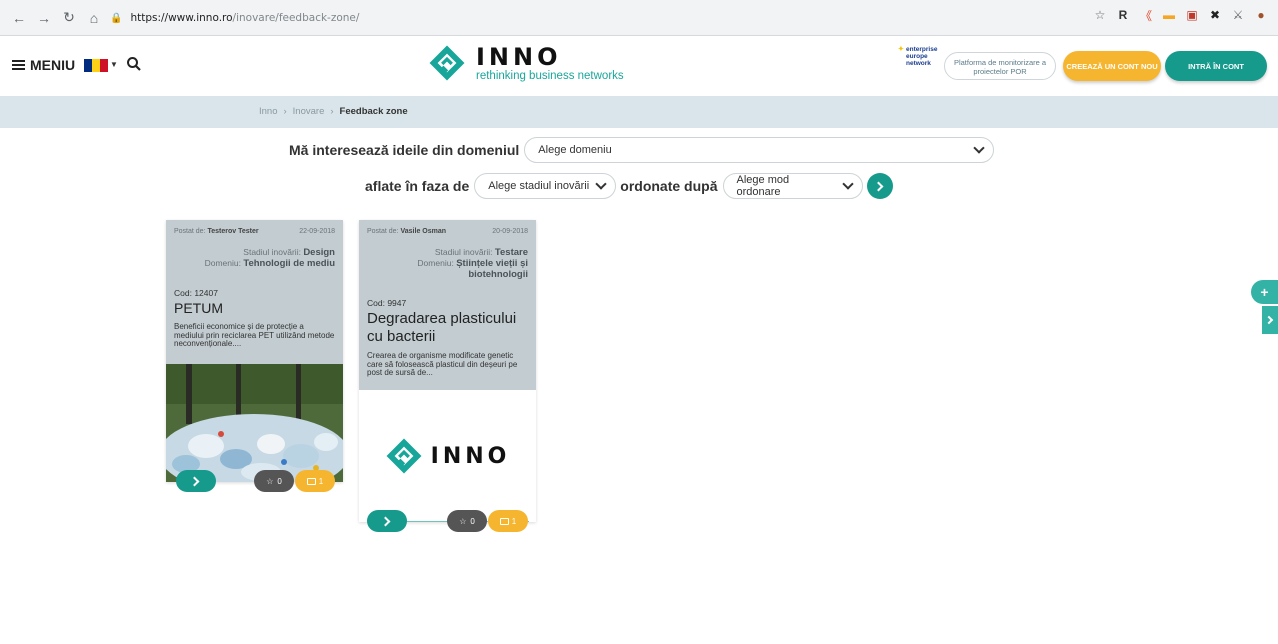 The height and width of the screenshot is (644, 1278). Describe the element at coordinates (1264, 292) in the screenshot. I see `add-idea-tab: +` at that location.